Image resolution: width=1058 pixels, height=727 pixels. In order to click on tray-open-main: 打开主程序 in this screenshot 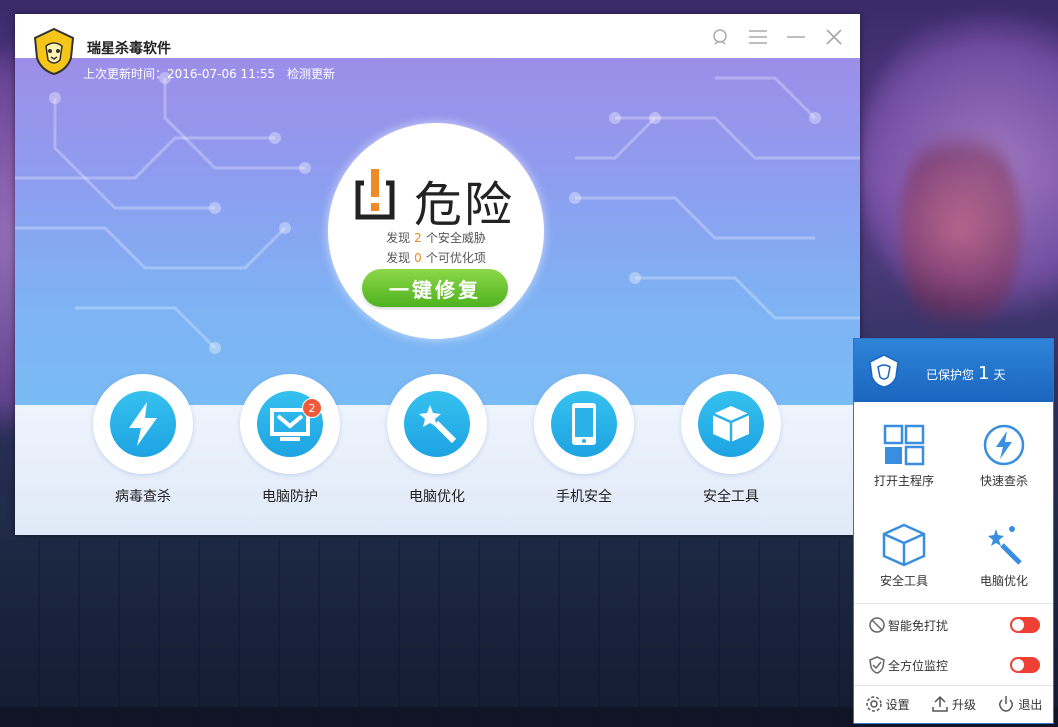, I will do `click(904, 453)`.